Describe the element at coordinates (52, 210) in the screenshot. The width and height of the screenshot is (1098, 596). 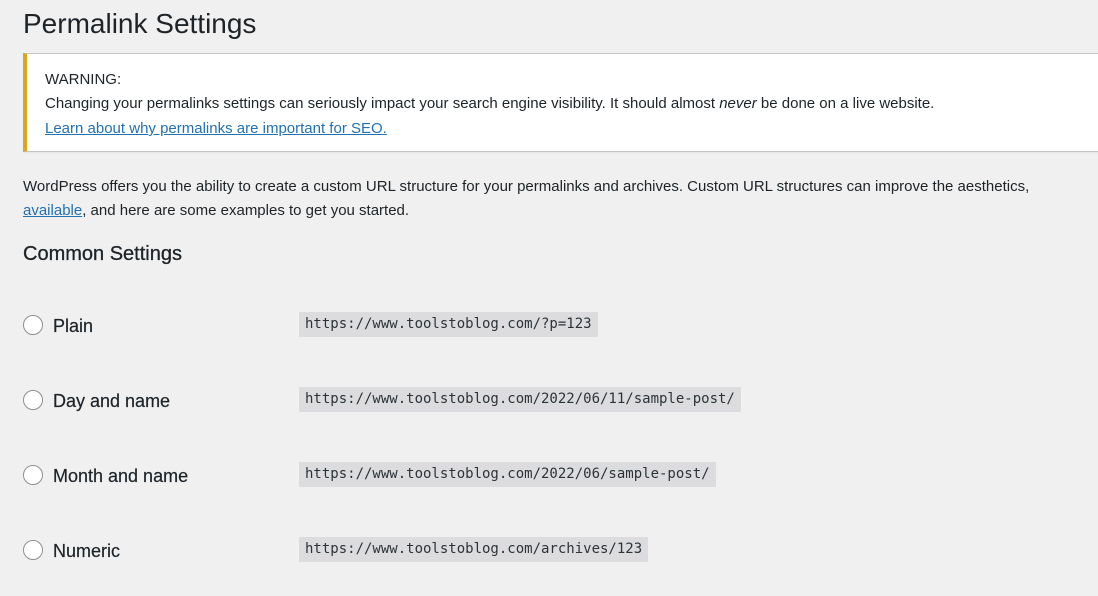
I see `available-link: available` at that location.